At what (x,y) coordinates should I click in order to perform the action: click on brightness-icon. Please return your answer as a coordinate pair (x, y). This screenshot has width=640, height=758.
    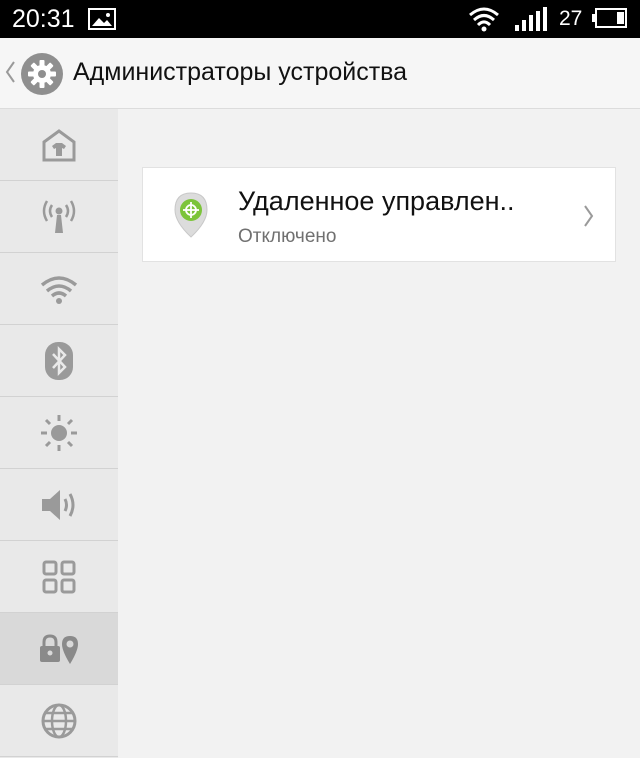
    Looking at the image, I should click on (59, 432).